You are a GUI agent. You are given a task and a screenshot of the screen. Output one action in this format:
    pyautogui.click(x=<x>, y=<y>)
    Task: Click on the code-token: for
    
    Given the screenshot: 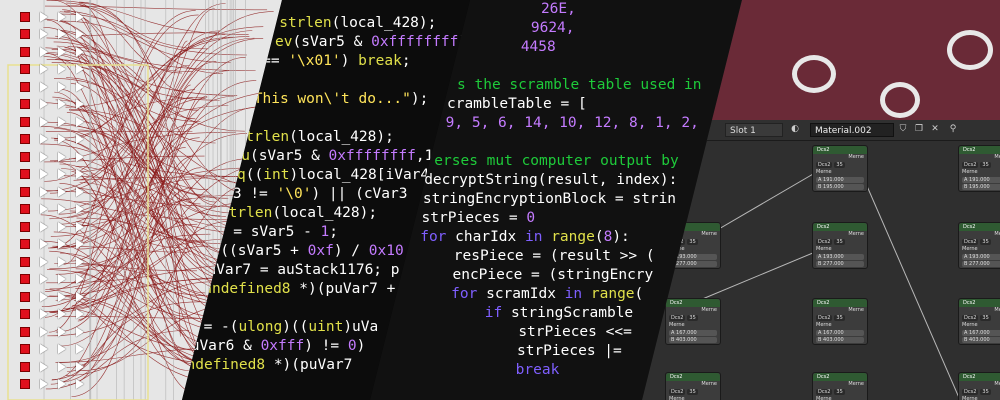 What is the action you would take?
    pyautogui.click(x=434, y=294)
    